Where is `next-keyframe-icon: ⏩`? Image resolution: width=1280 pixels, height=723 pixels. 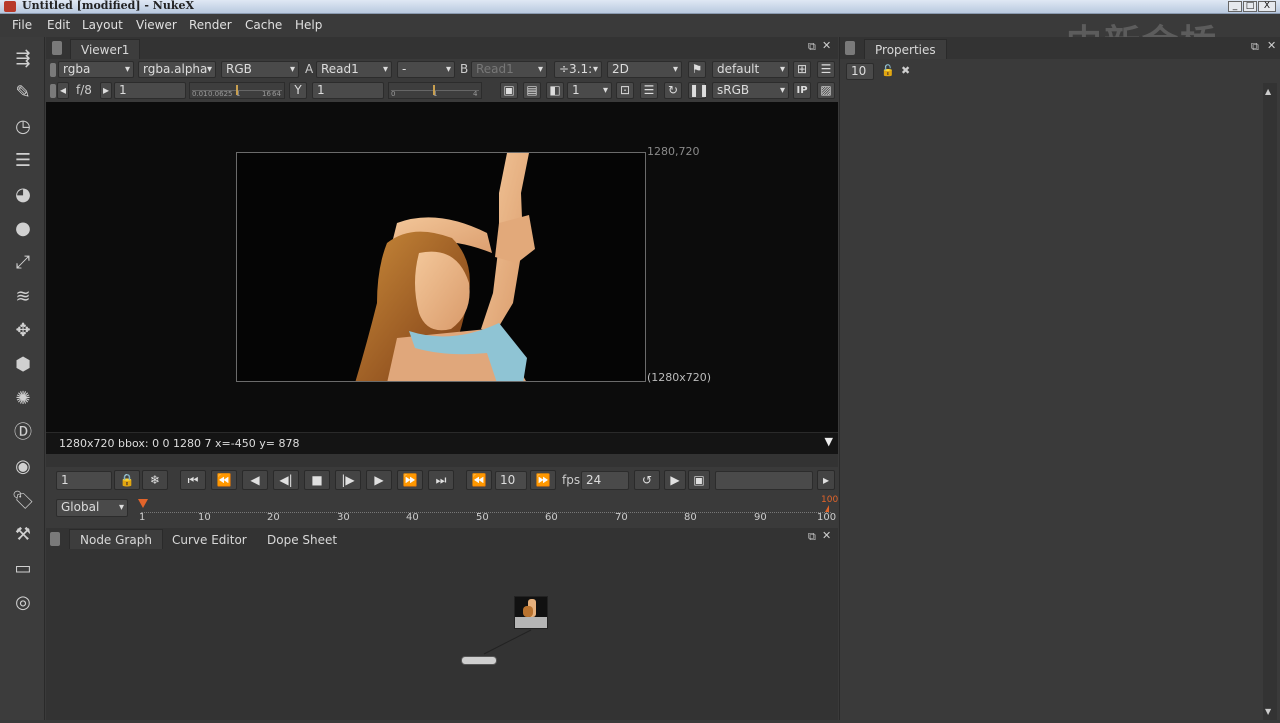
next-keyframe-icon: ⏩ is located at coordinates (410, 480).